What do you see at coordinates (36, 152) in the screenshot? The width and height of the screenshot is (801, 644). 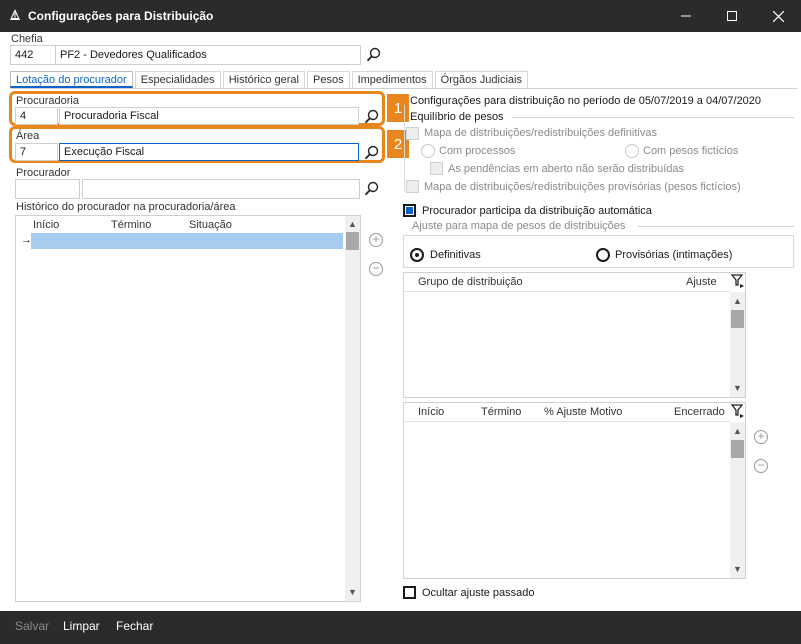 I see `area-code-input: 7` at bounding box center [36, 152].